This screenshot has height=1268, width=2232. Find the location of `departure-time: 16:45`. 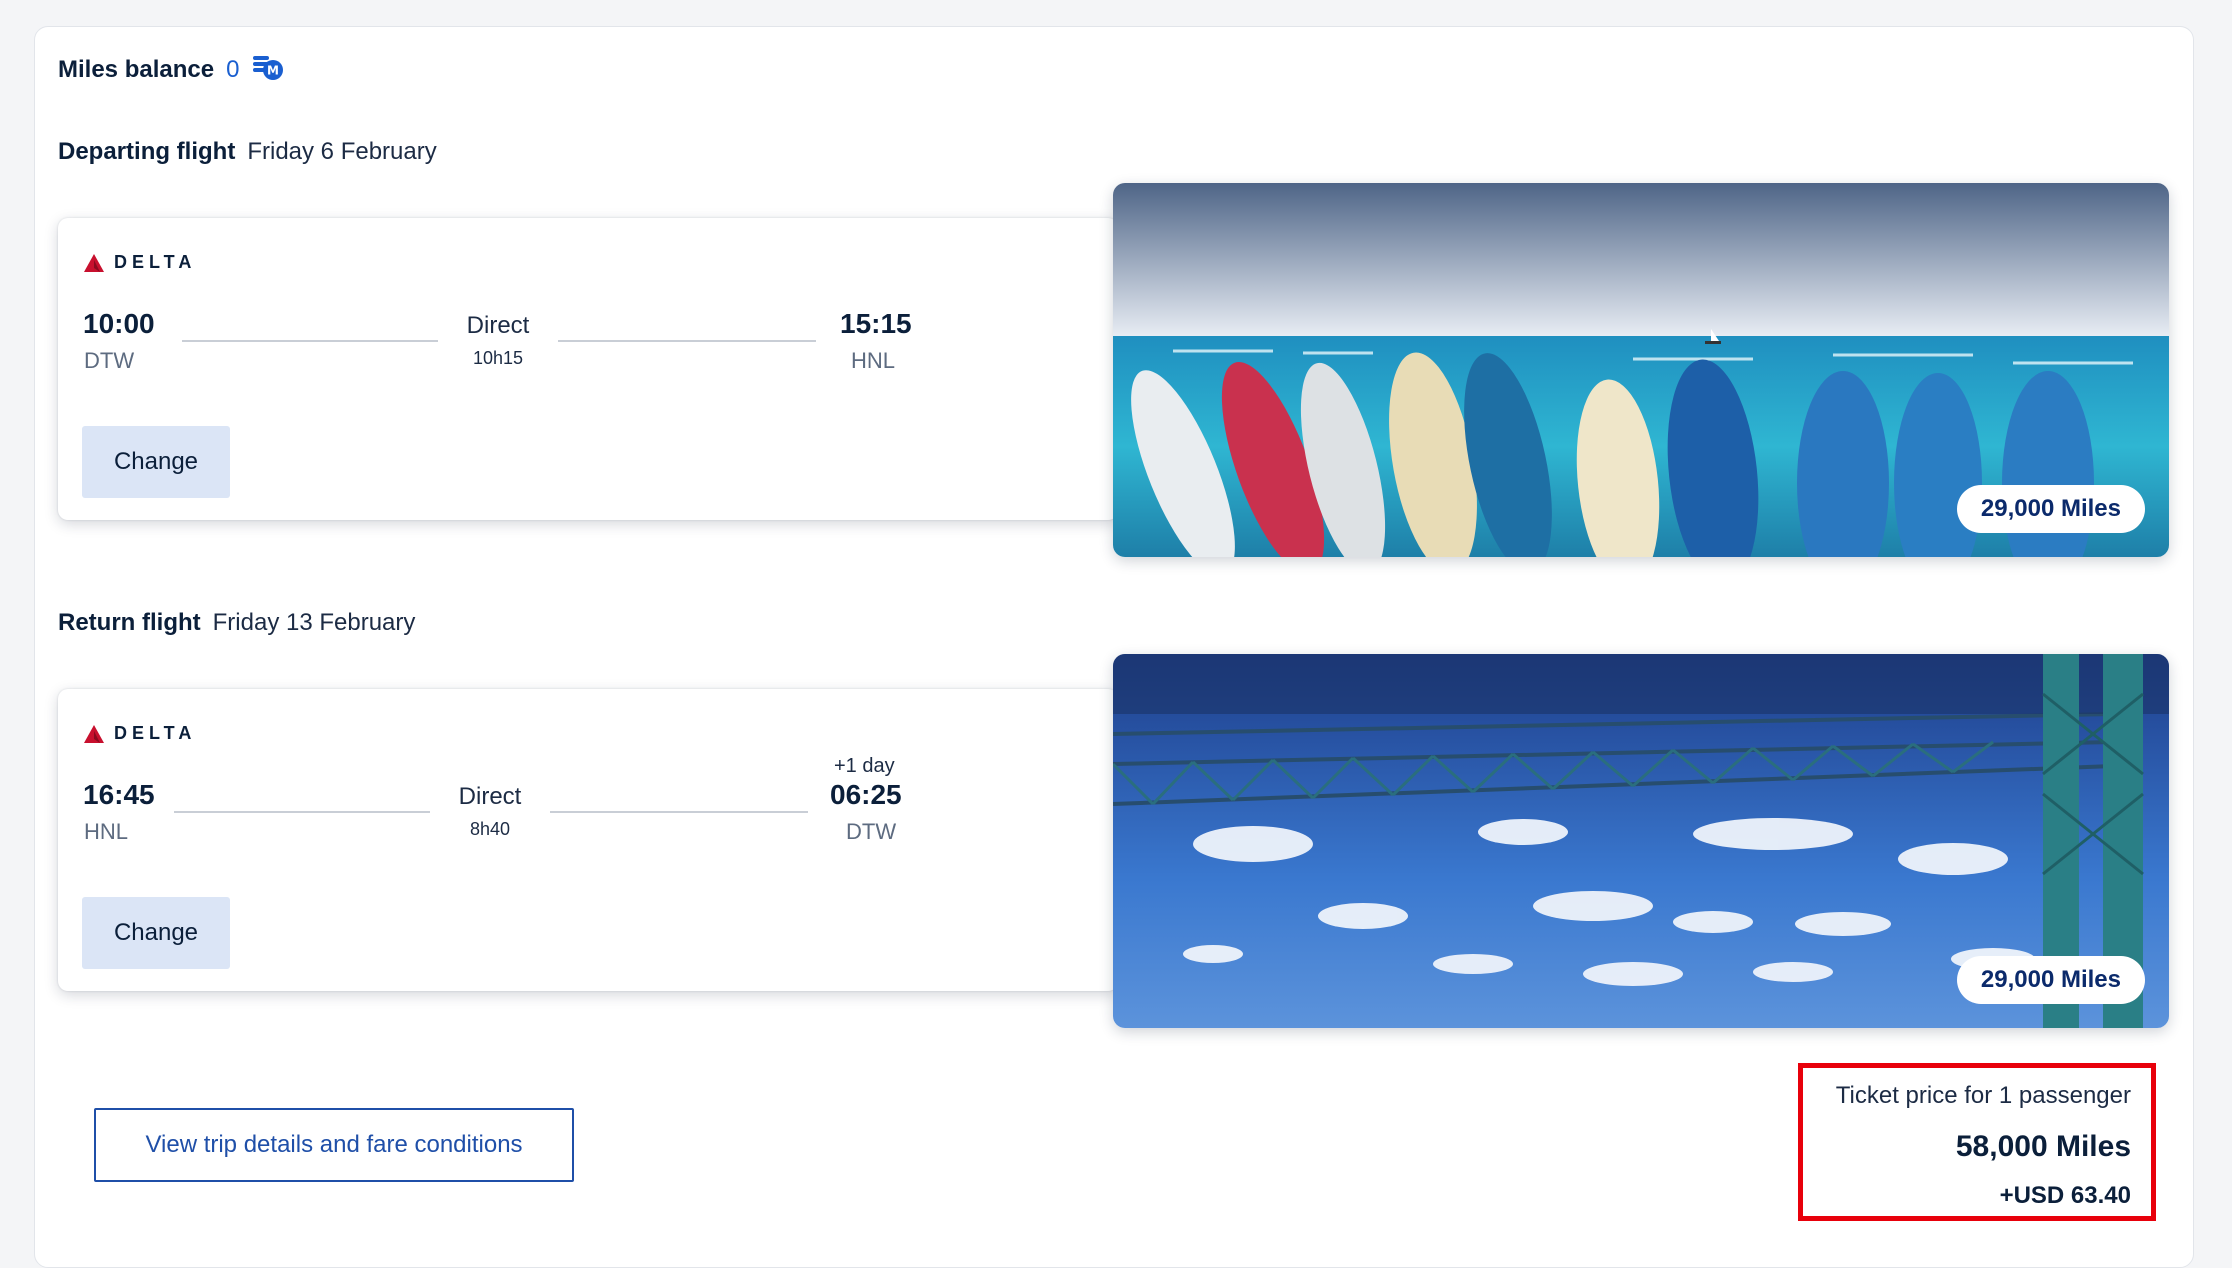

departure-time: 16:45 is located at coordinates (119, 794).